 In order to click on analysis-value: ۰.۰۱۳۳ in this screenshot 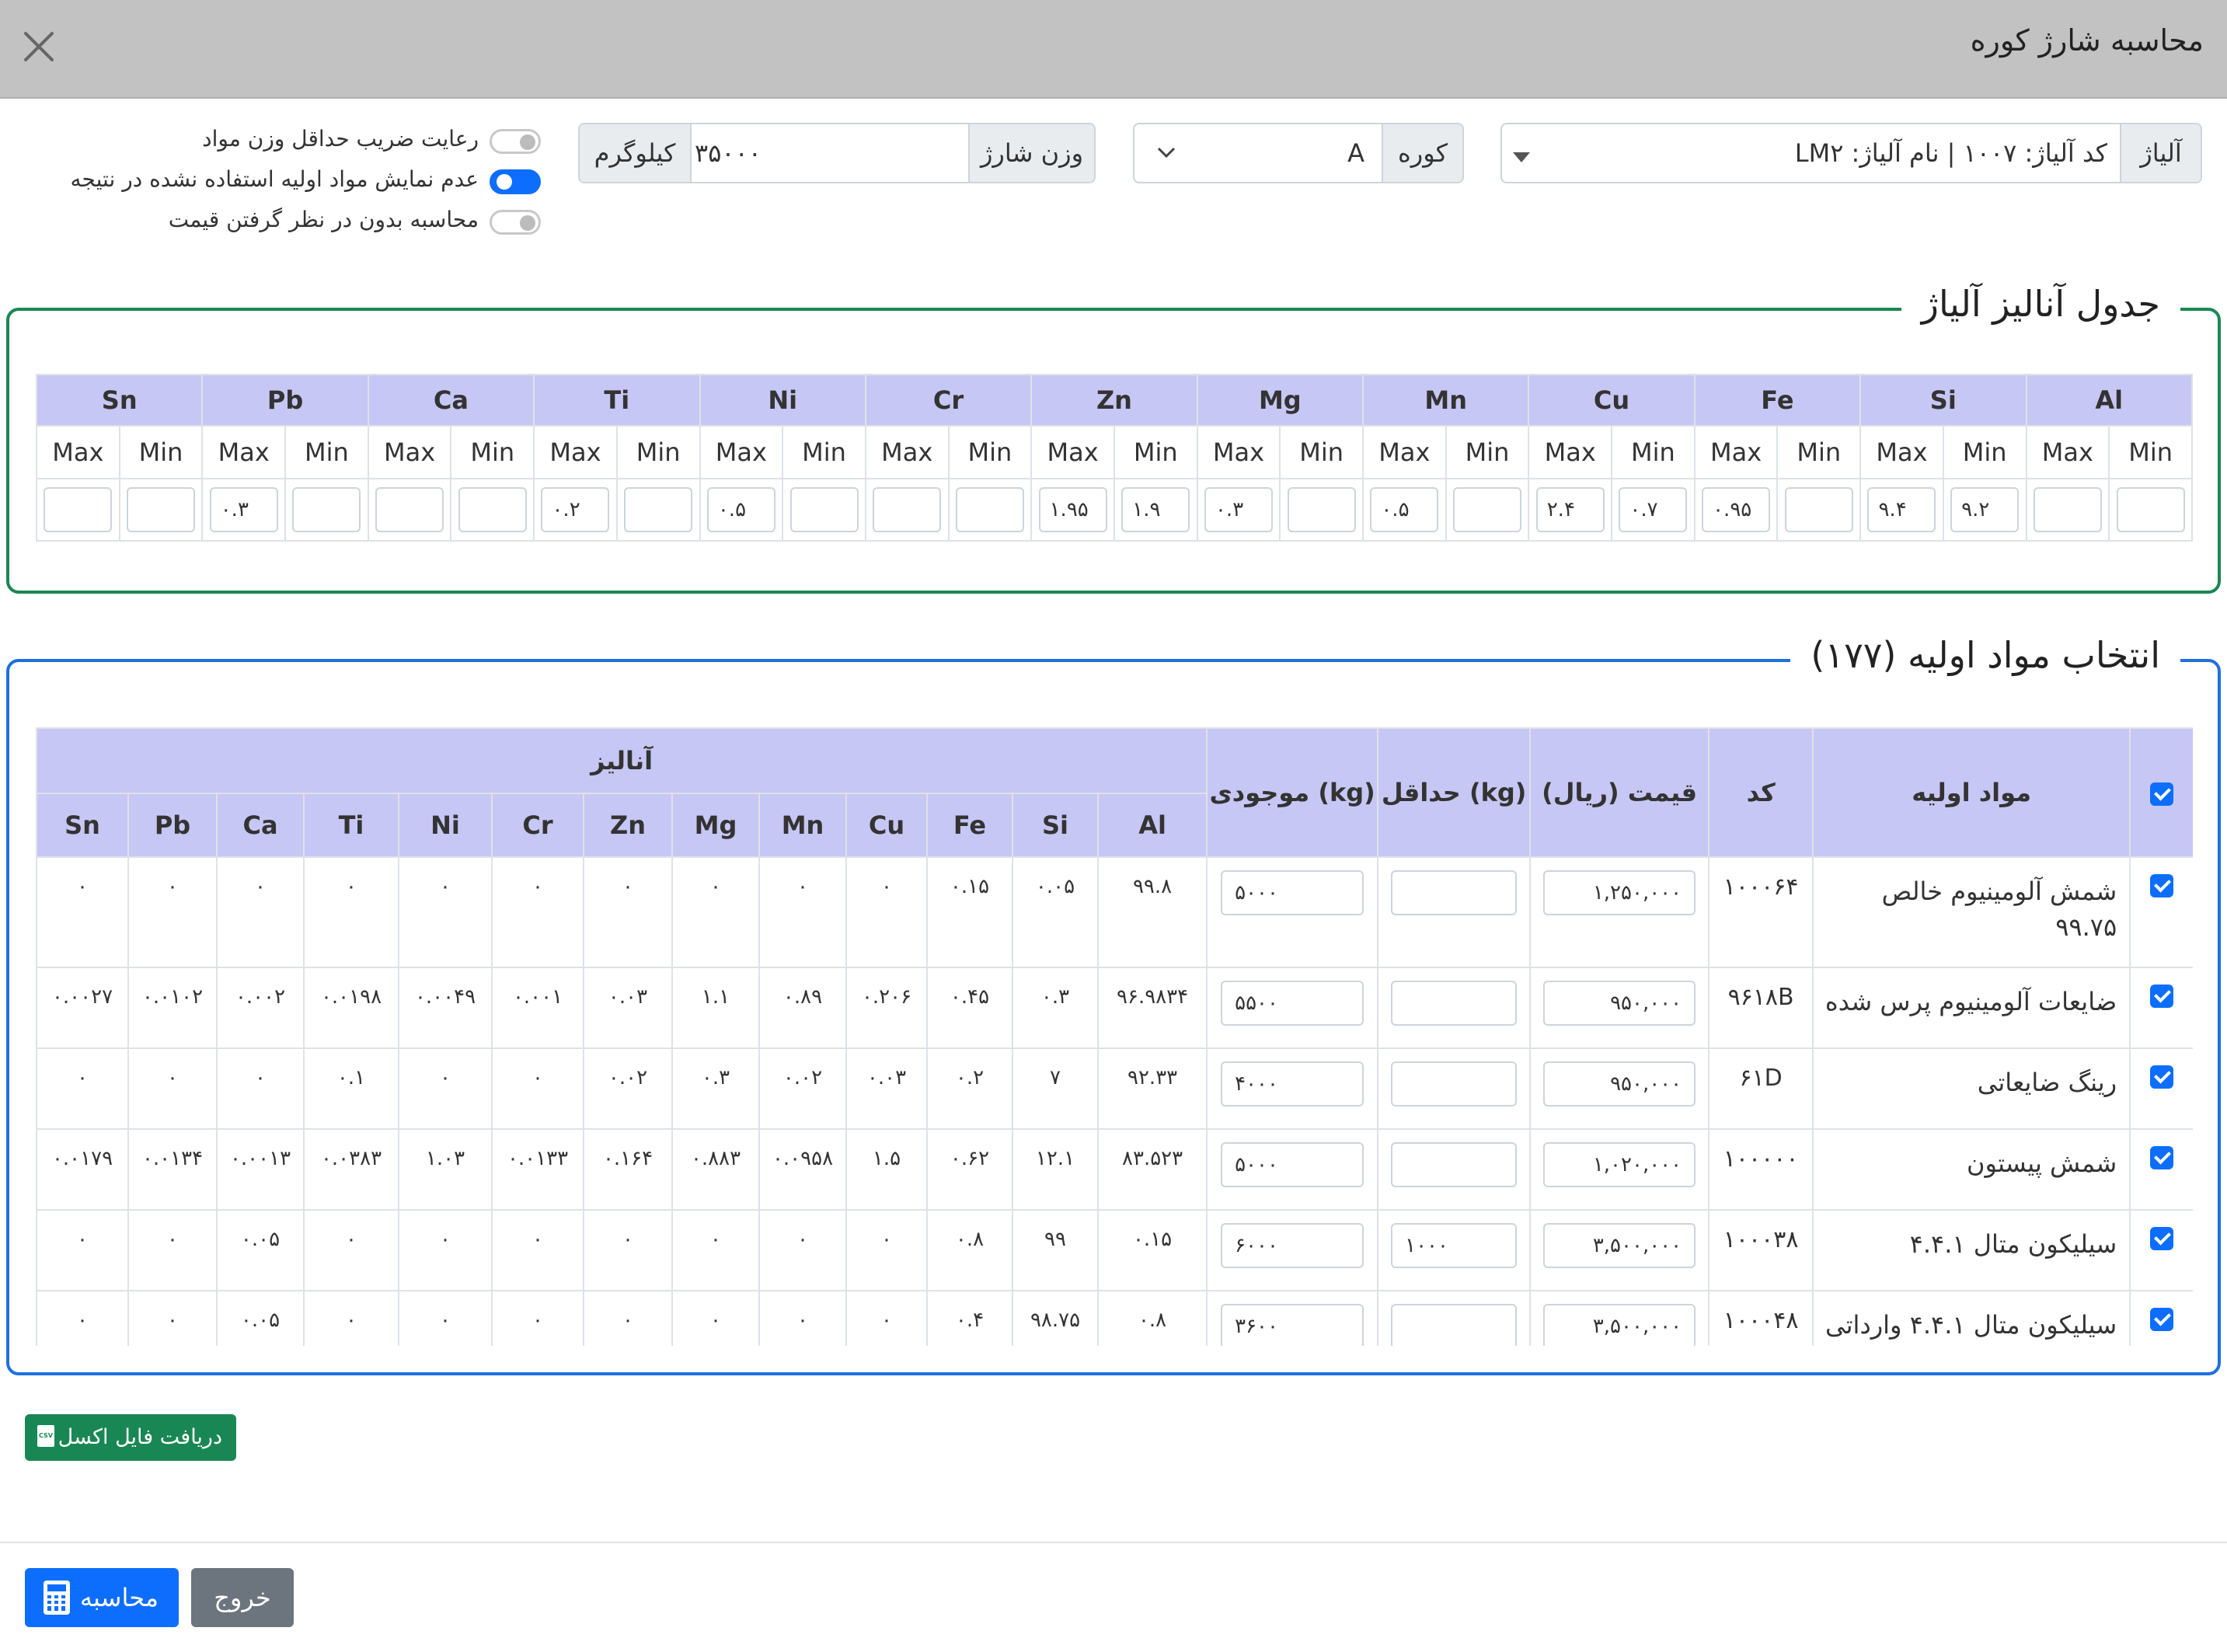, I will do `click(537, 1169)`.